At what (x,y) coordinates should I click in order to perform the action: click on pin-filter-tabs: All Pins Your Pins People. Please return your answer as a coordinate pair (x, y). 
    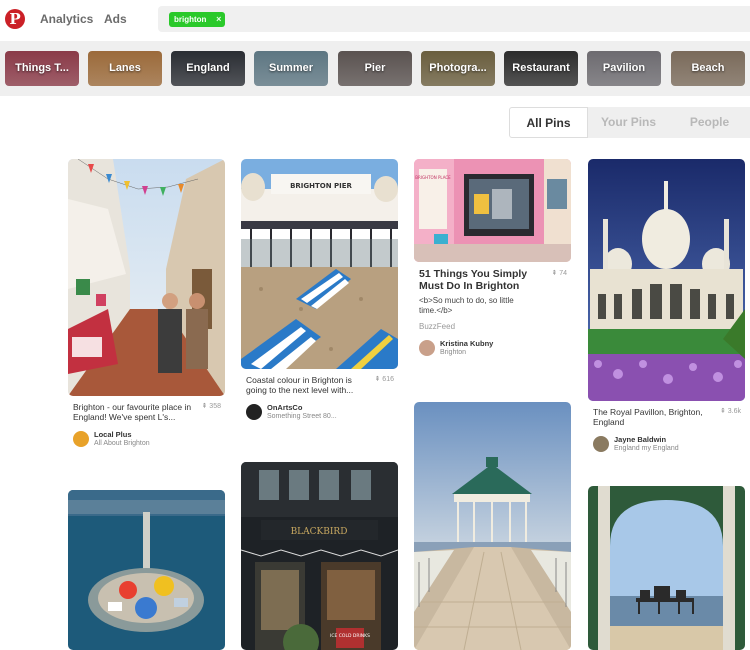
    Looking at the image, I should click on (629, 122).